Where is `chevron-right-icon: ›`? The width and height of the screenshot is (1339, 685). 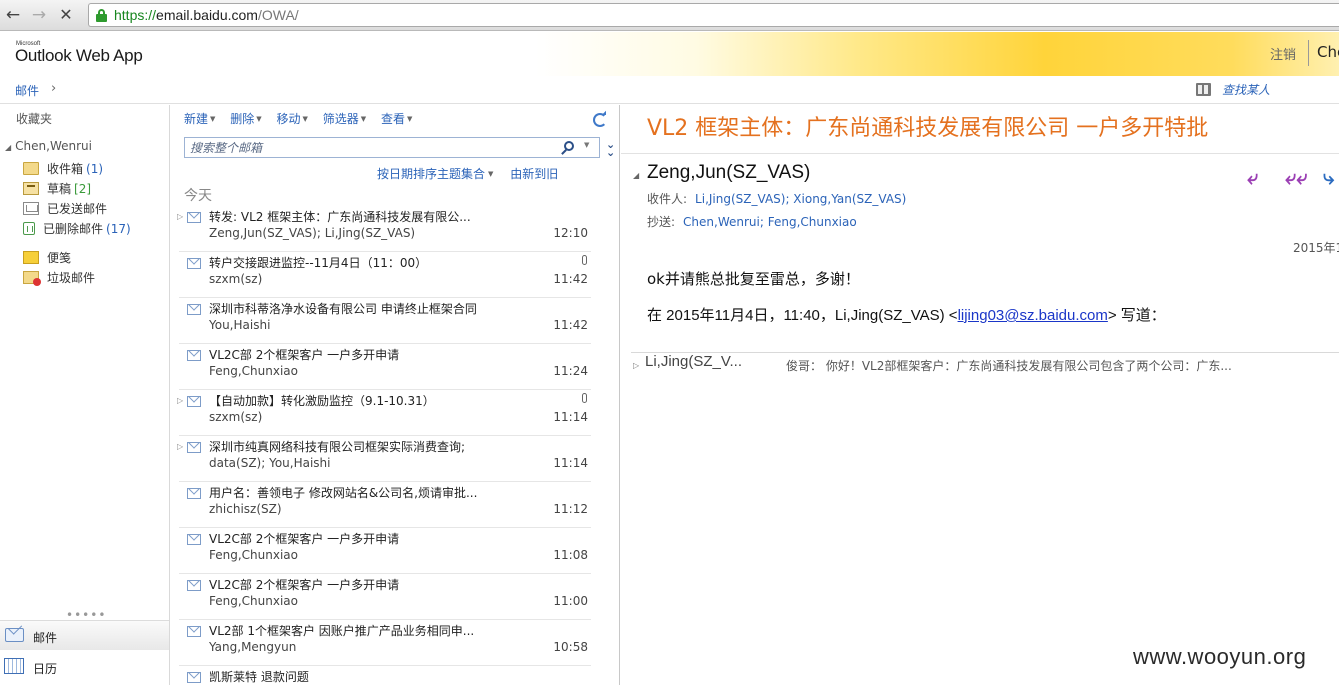
chevron-right-icon: › is located at coordinates (54, 88).